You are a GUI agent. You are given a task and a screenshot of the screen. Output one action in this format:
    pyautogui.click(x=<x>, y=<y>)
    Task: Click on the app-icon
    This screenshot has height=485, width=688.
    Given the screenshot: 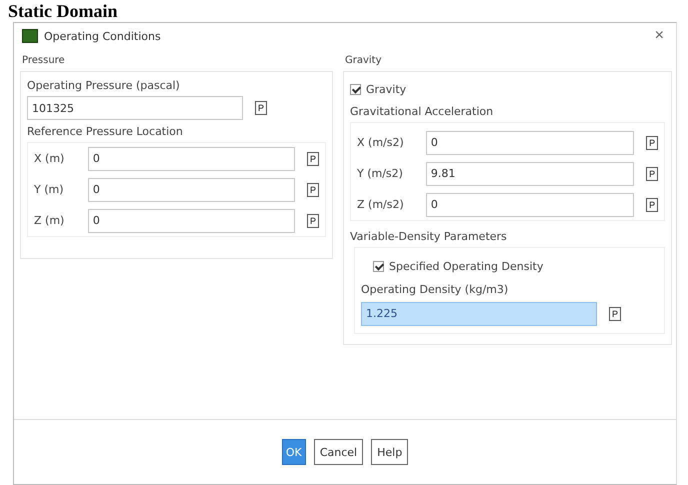 What is the action you would take?
    pyautogui.click(x=30, y=36)
    